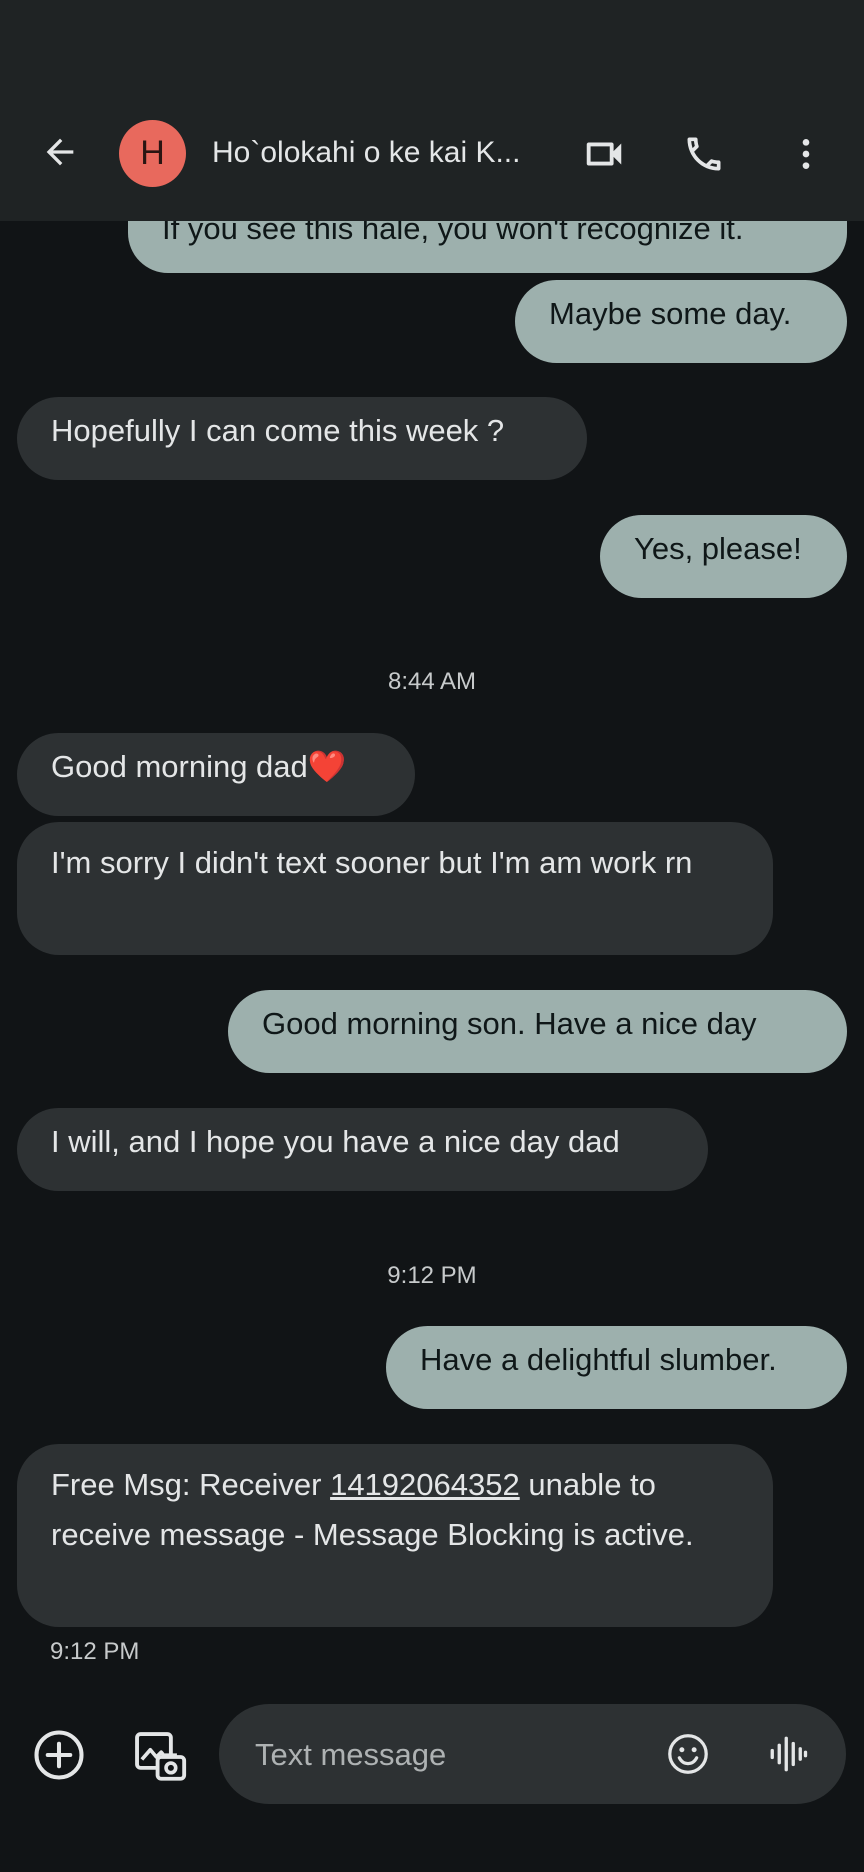 Image resolution: width=864 pixels, height=1872 pixels. I want to click on arrow-left-icon, so click(60, 152).